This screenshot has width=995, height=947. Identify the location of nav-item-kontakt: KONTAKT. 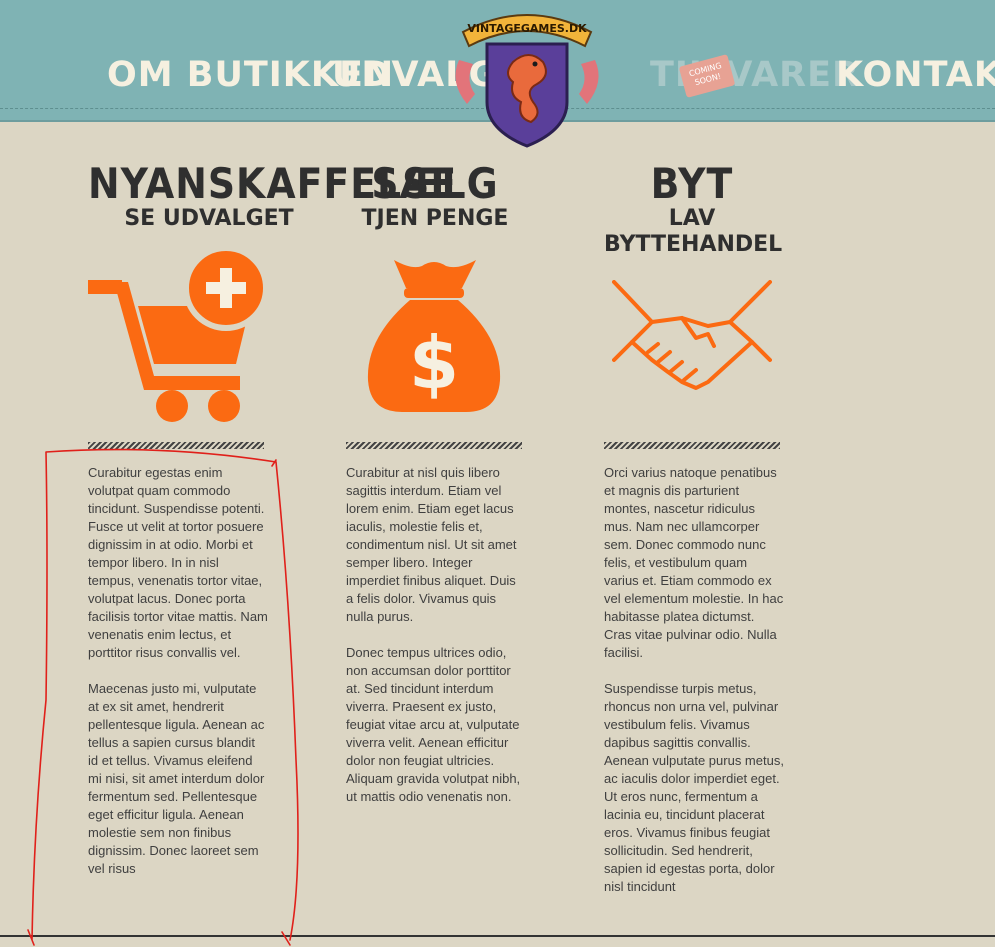
(915, 75).